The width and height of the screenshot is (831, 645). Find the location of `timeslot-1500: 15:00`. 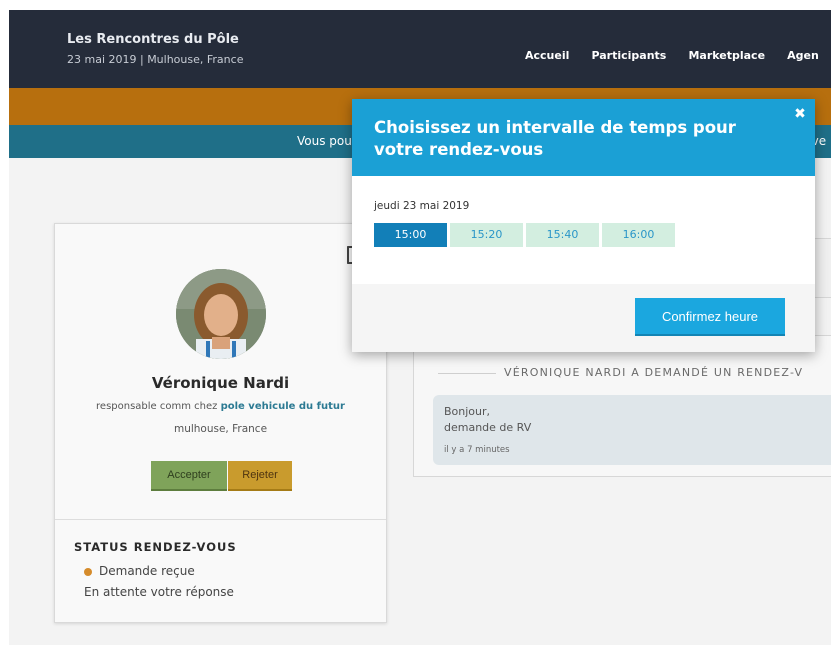

timeslot-1500: 15:00 is located at coordinates (410, 235).